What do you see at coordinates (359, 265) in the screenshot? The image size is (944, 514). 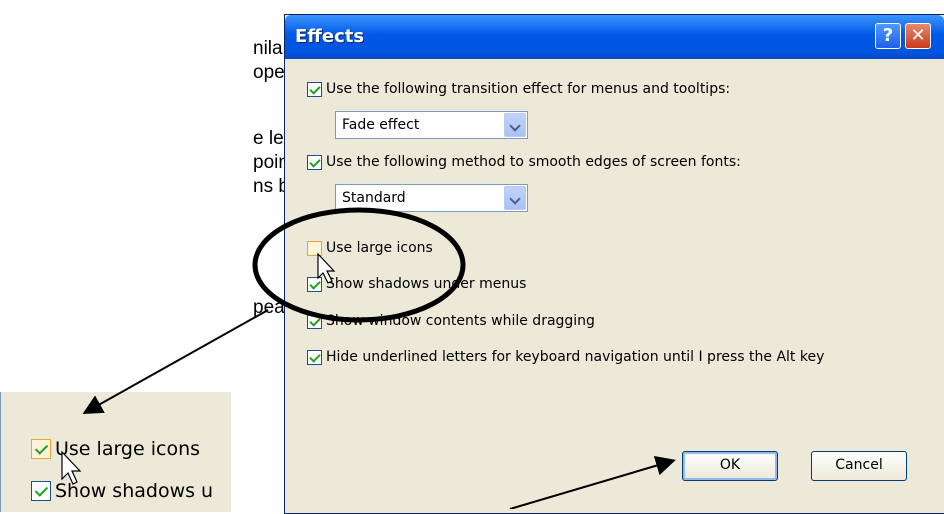 I see `highlight-circle` at bounding box center [359, 265].